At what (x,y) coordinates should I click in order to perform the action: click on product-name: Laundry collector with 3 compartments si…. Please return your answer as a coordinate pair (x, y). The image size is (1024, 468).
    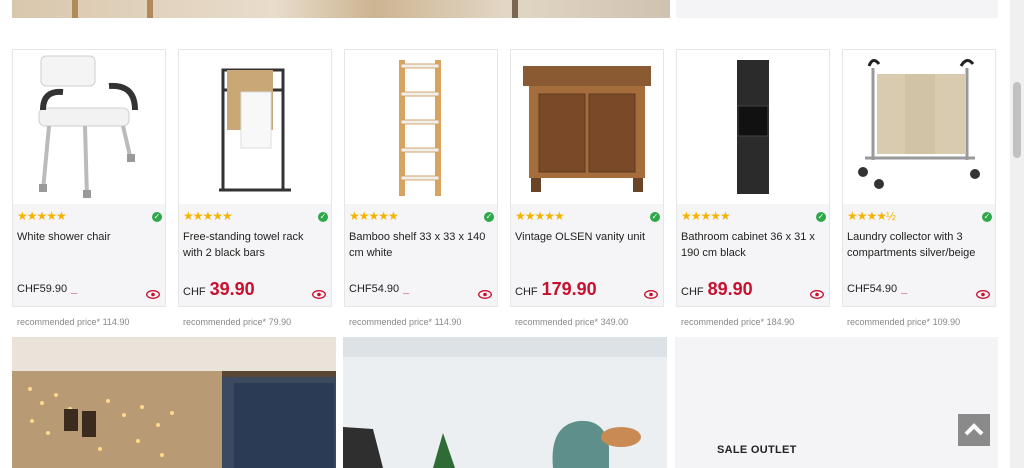
    Looking at the image, I should click on (918, 245).